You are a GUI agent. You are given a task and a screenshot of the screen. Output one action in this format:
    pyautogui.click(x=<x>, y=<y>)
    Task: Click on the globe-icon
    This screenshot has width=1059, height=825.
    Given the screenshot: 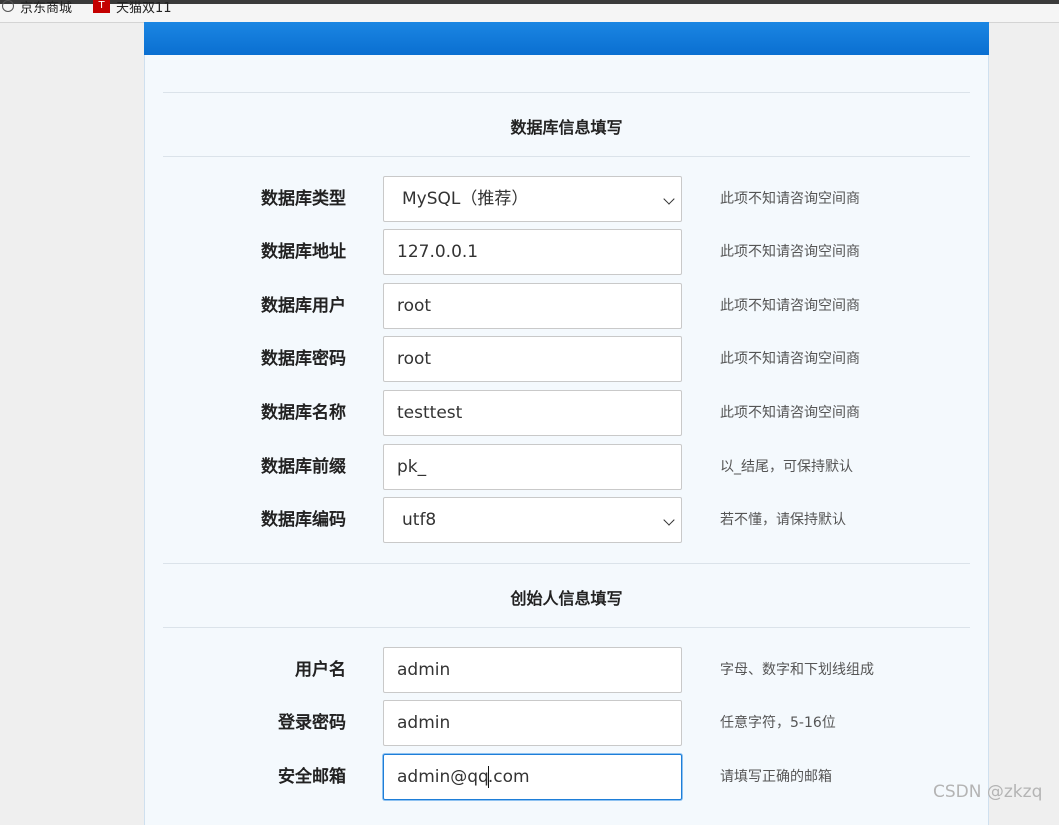 What is the action you would take?
    pyautogui.click(x=8, y=6)
    